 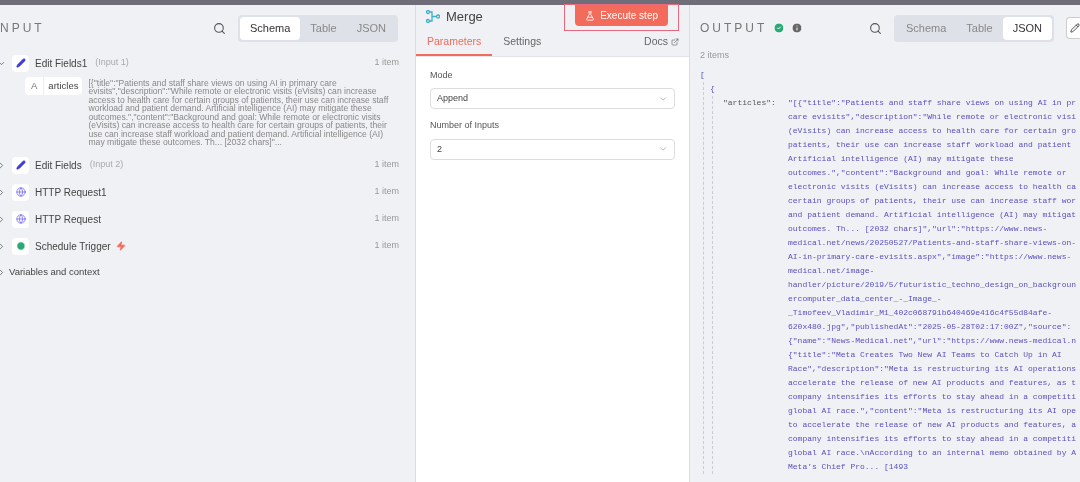 I want to click on json-string-line: patients, their use can increase staff workload and patient, so click(x=930, y=145).